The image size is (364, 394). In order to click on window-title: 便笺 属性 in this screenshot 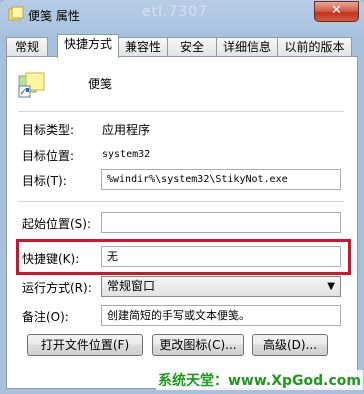, I will do `click(54, 16)`.